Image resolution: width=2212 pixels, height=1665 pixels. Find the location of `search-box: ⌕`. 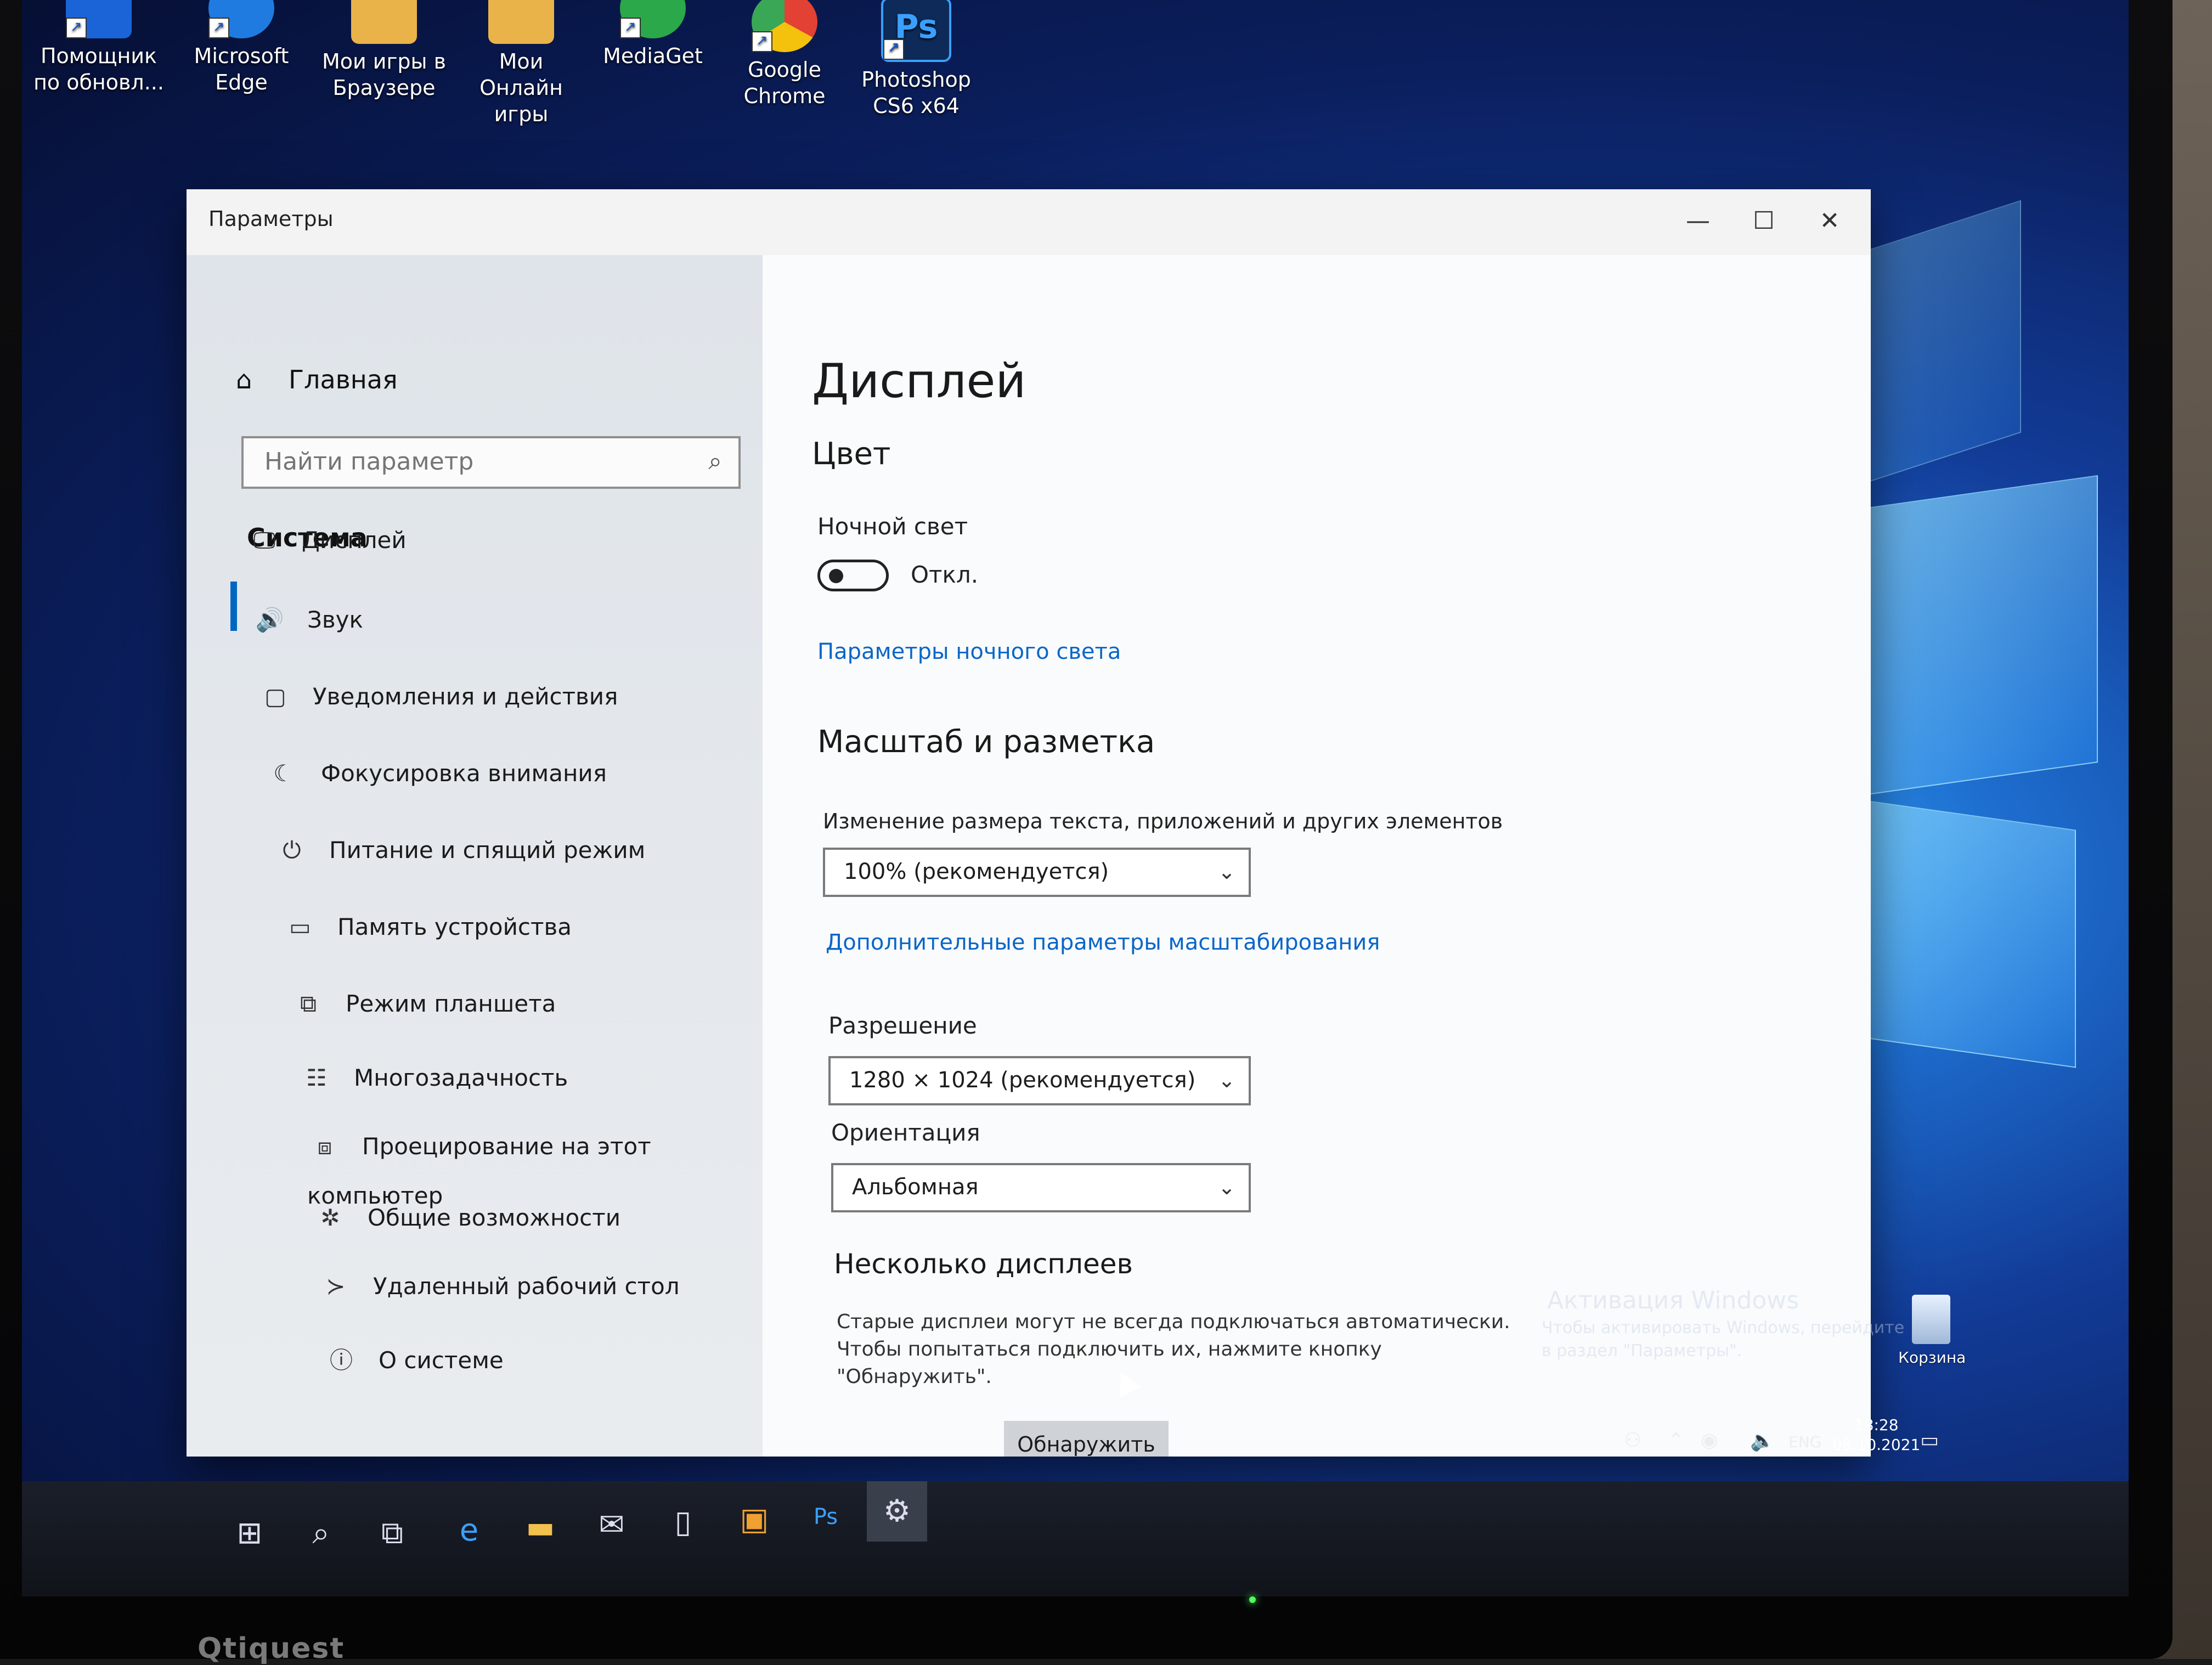

search-box: ⌕ is located at coordinates (491, 462).